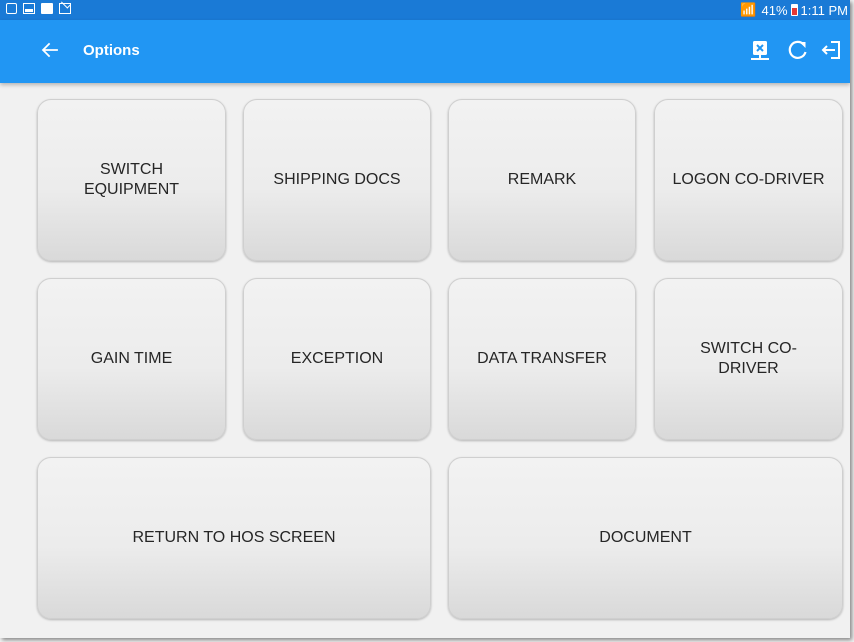 The image size is (854, 642). What do you see at coordinates (748, 9) in the screenshot?
I see `wifi-icon: 📶` at bounding box center [748, 9].